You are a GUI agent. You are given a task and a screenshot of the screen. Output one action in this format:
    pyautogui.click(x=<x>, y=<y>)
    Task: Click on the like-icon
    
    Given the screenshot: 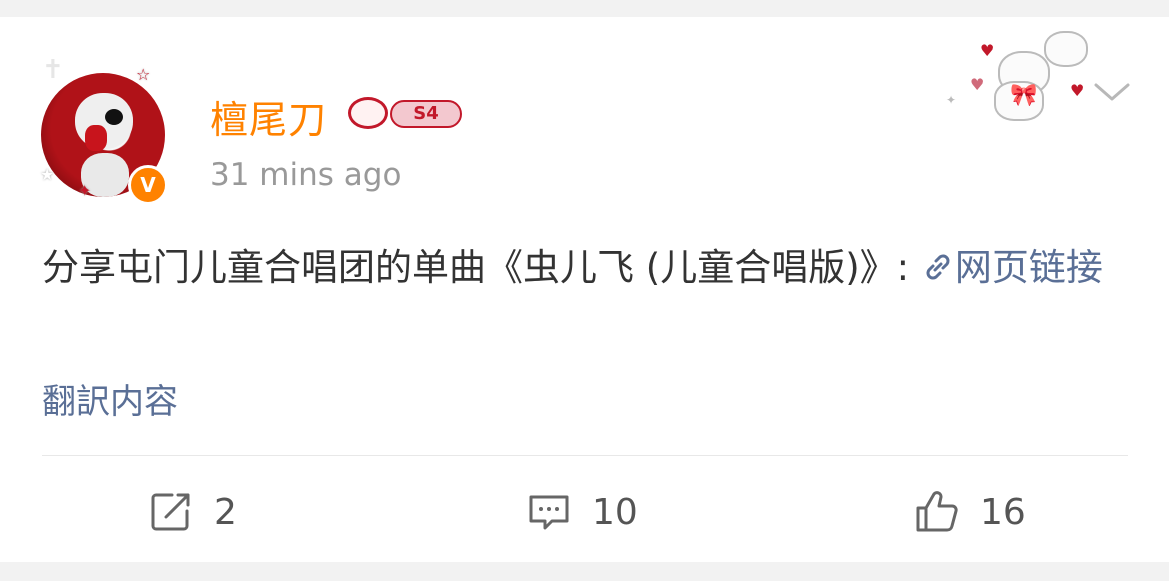 What is the action you would take?
    pyautogui.click(x=936, y=512)
    